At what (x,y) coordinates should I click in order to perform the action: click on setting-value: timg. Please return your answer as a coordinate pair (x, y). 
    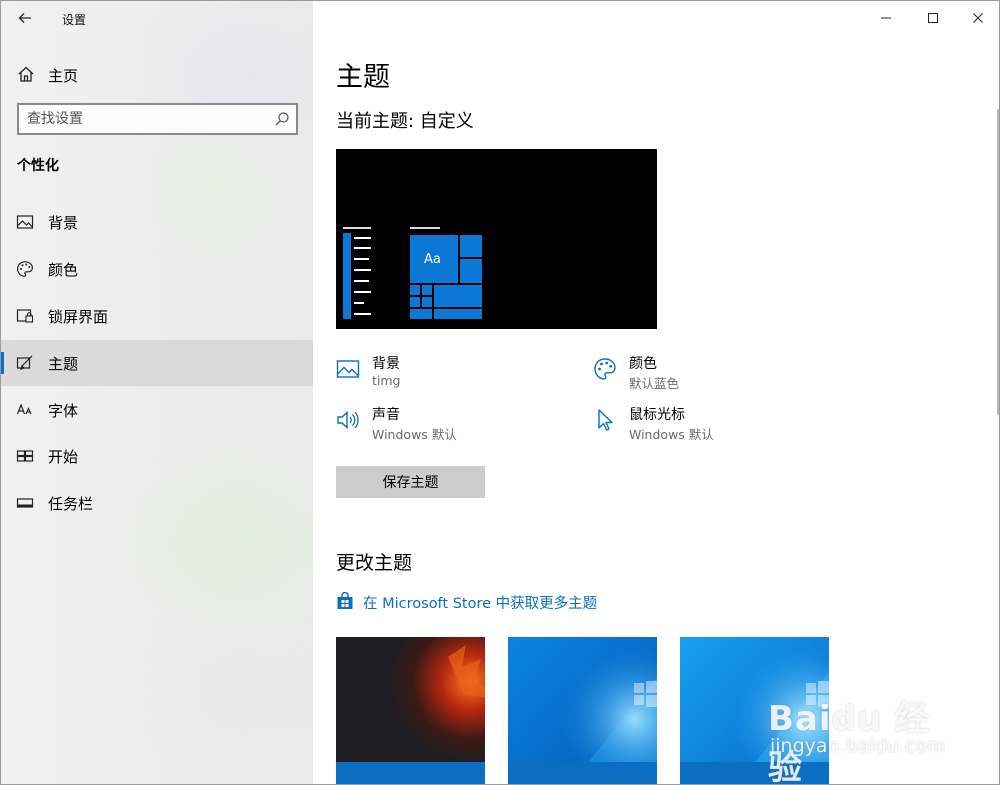
    Looking at the image, I should click on (386, 380).